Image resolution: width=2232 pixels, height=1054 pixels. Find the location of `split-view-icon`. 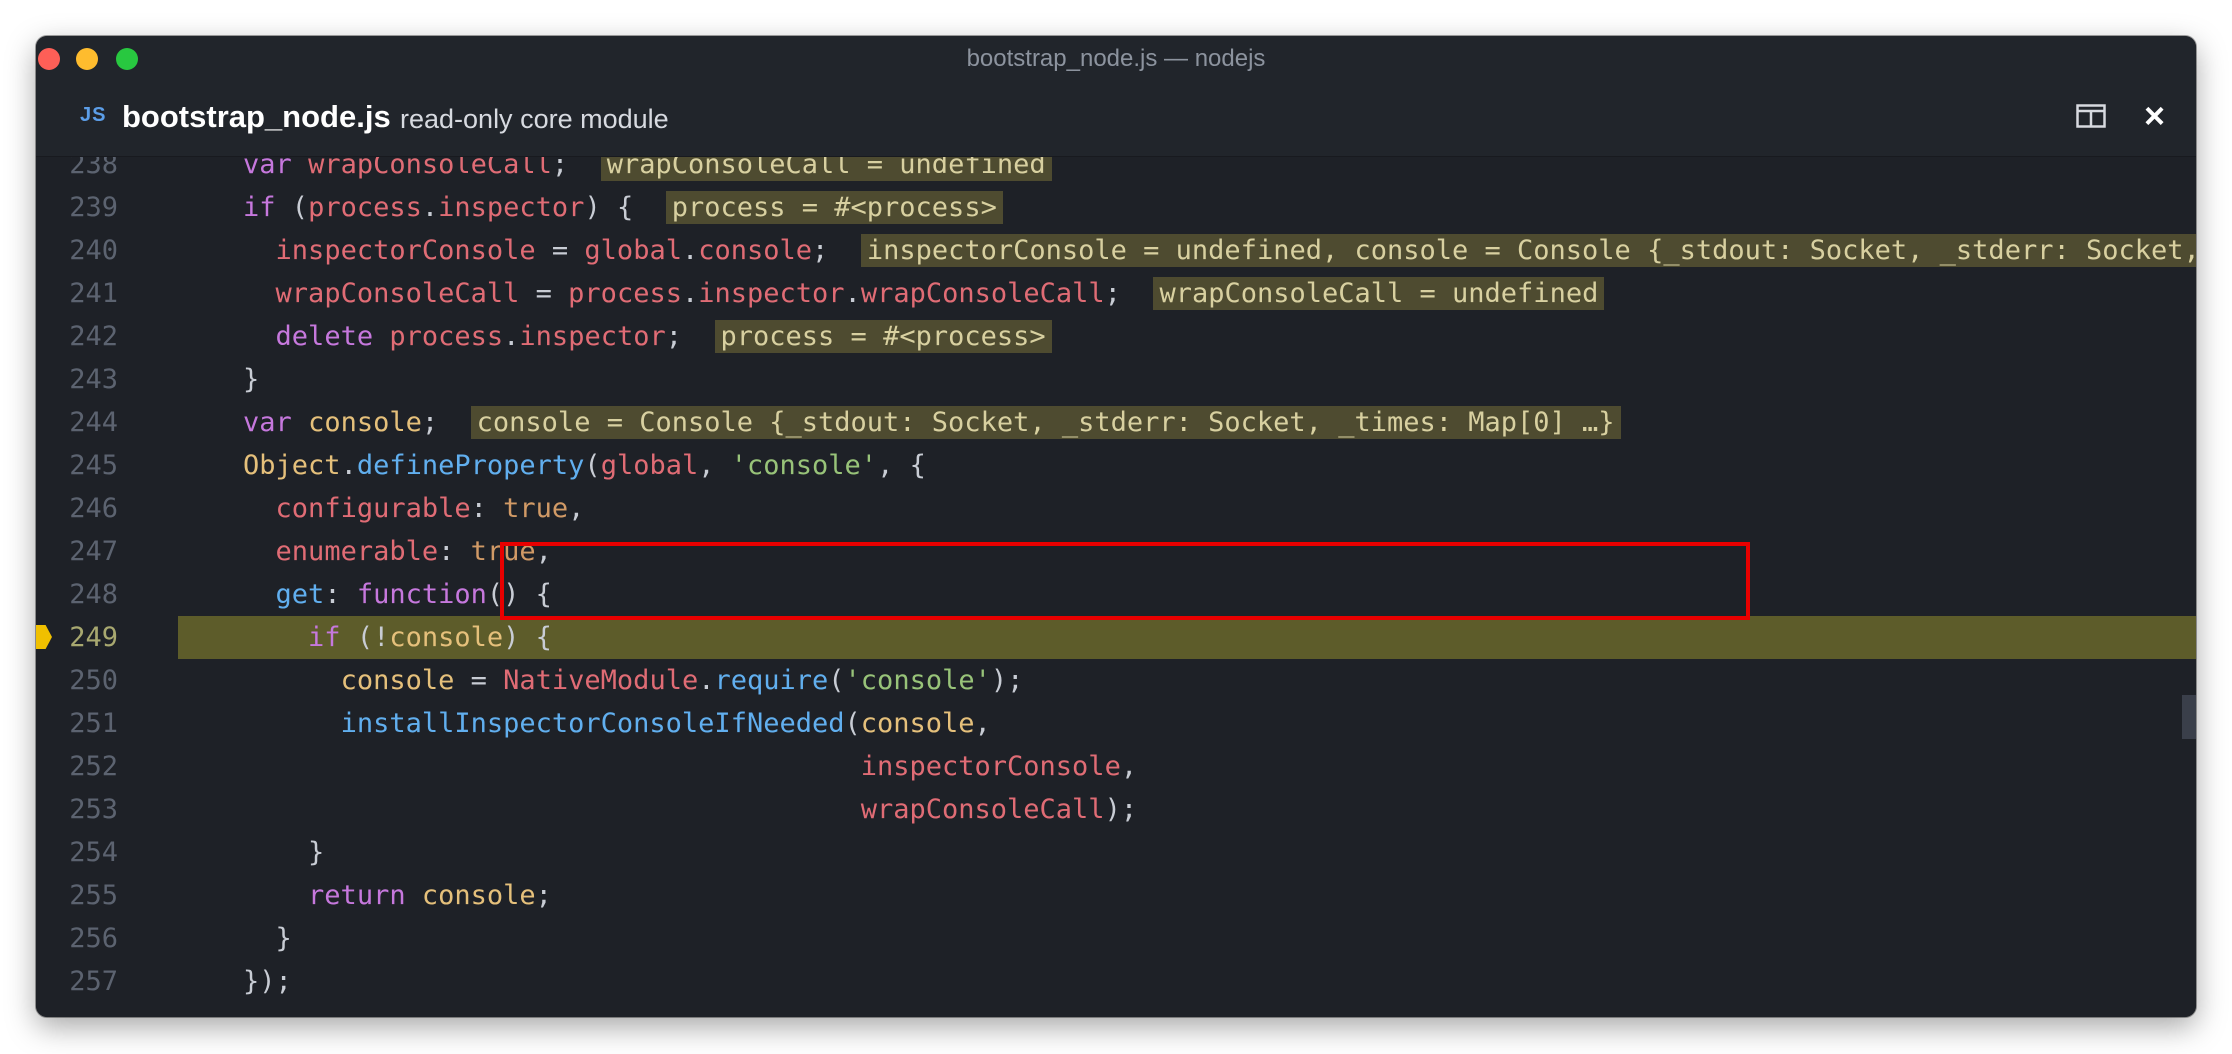

split-view-icon is located at coordinates (2091, 116).